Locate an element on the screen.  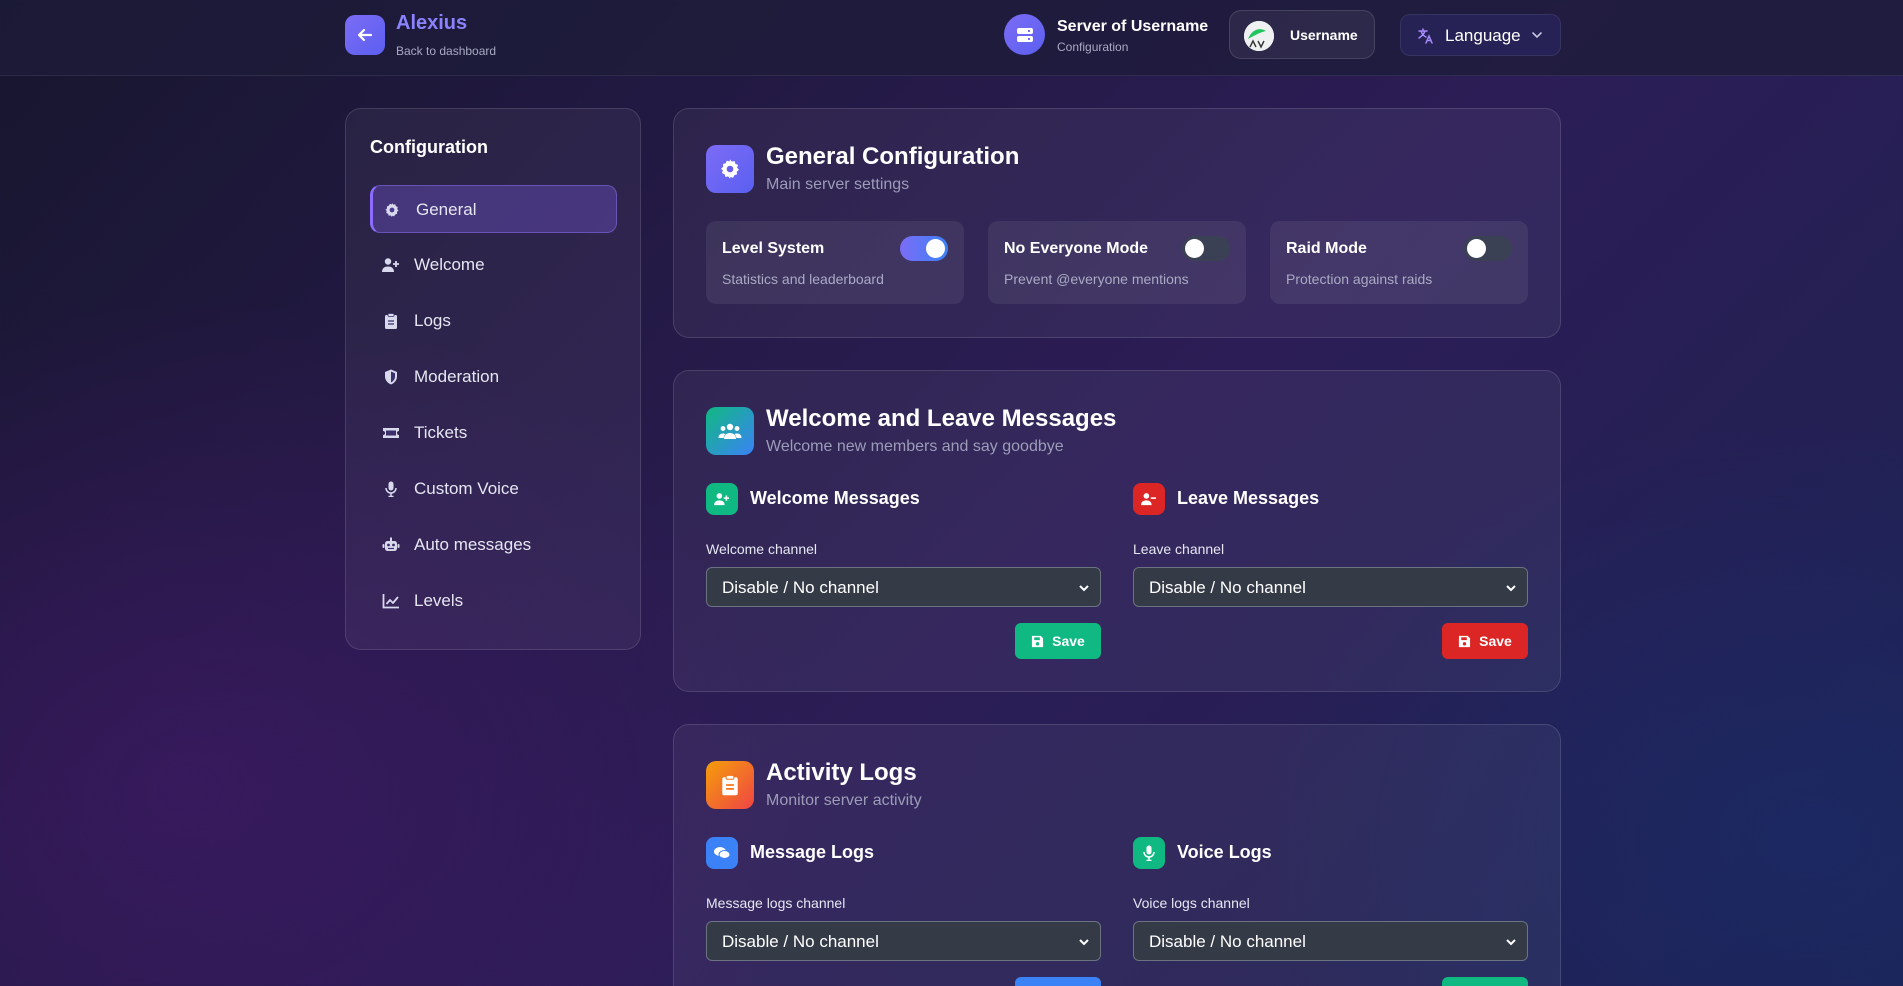
voice-logs-title: Voice Logs is located at coordinates (1224, 852).